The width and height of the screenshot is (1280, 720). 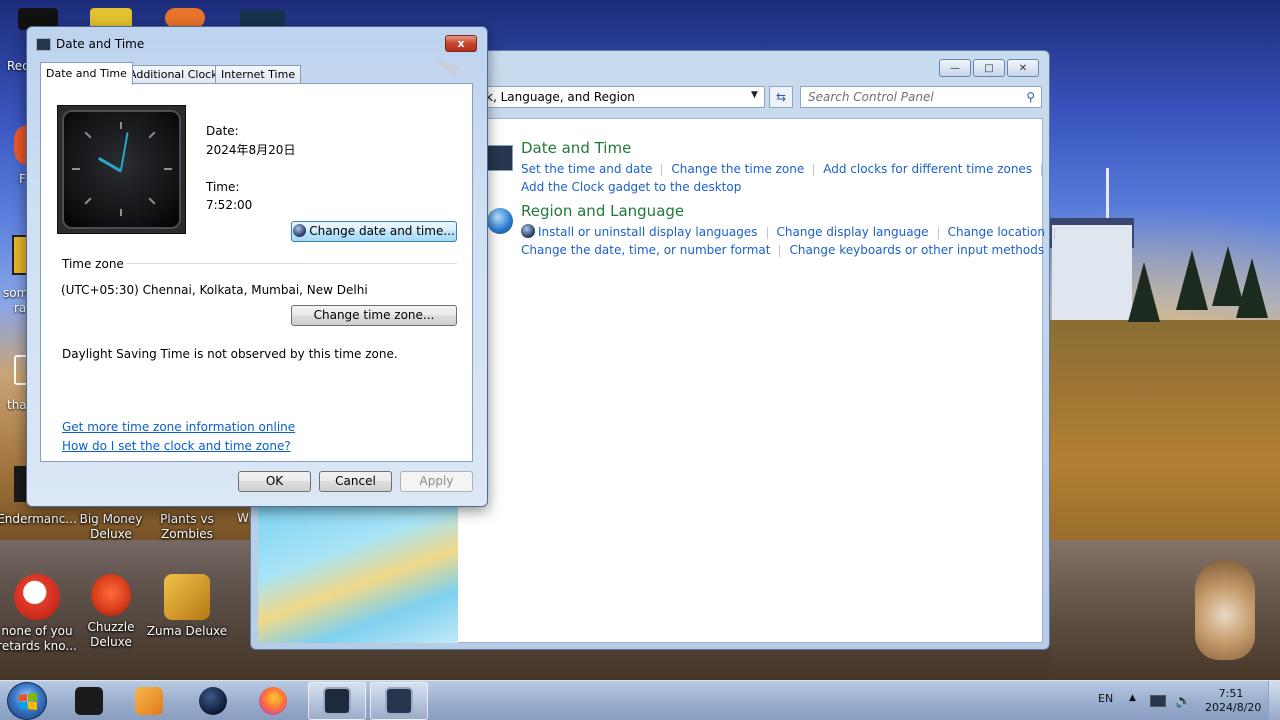 I want to click on search-placeholder: Search Control Panel, so click(x=871, y=97).